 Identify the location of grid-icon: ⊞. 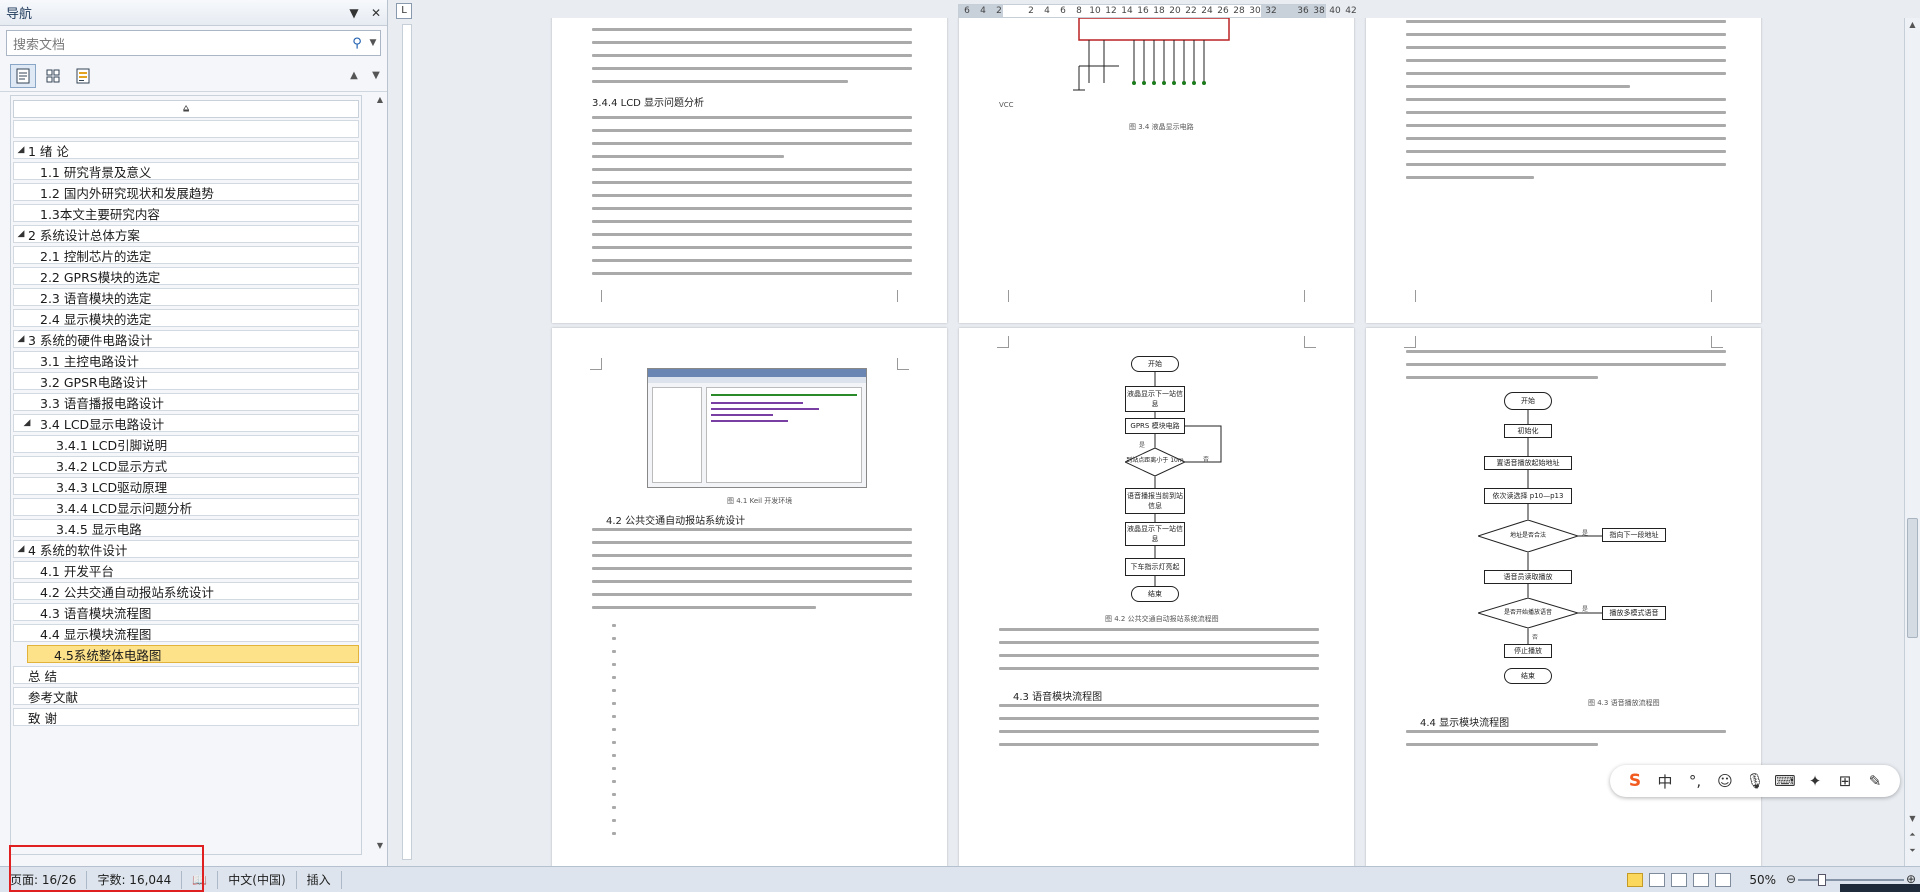
(1845, 781).